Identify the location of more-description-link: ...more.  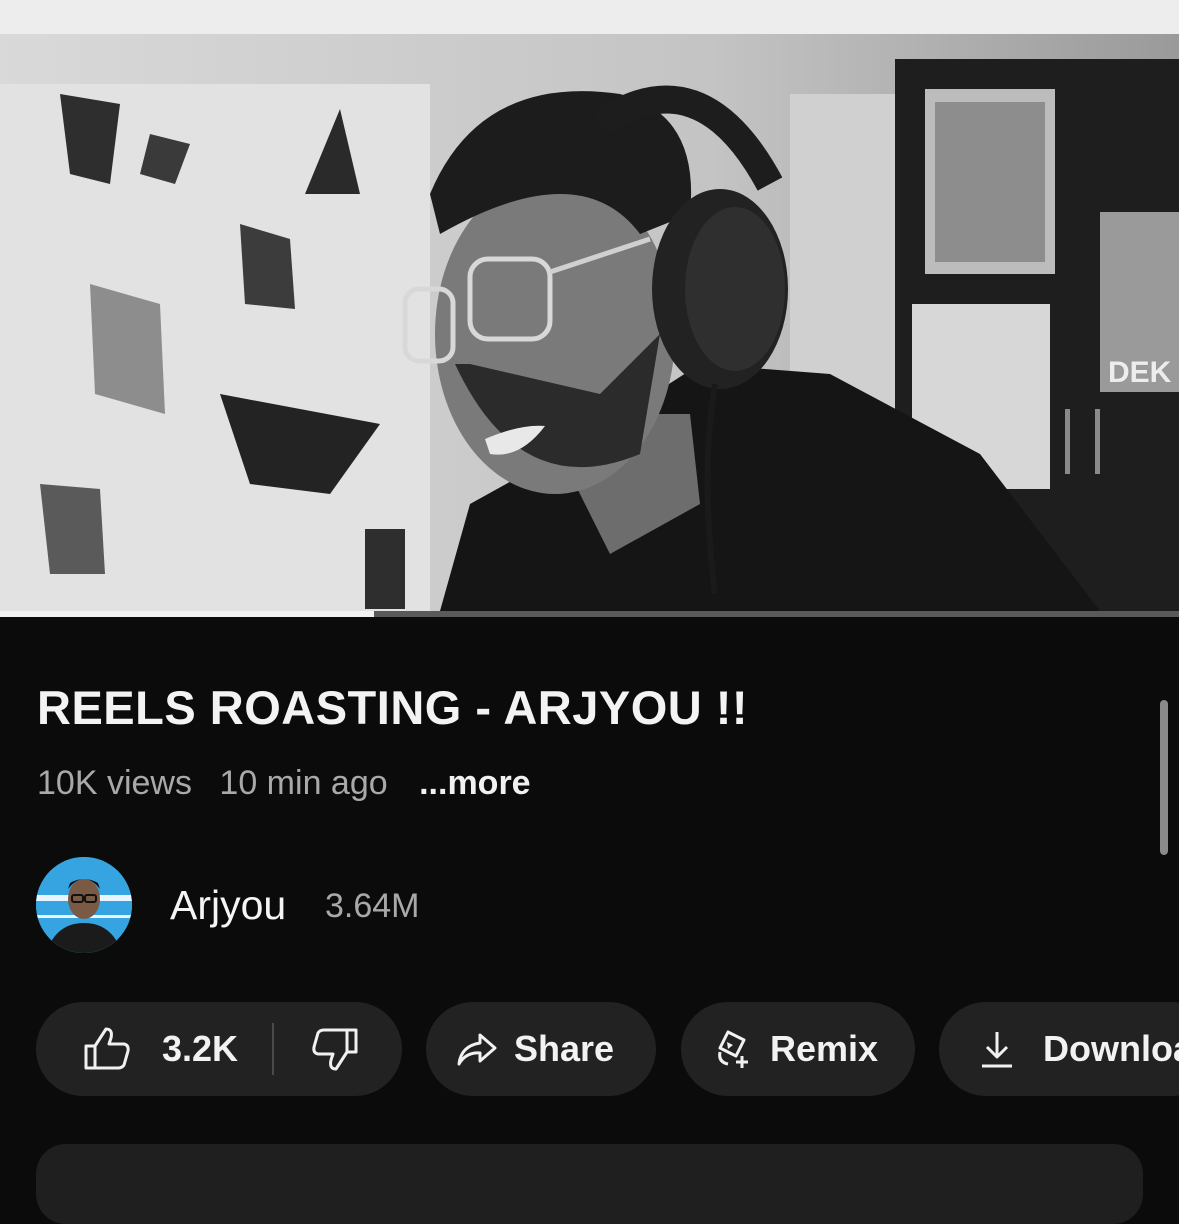
(474, 783).